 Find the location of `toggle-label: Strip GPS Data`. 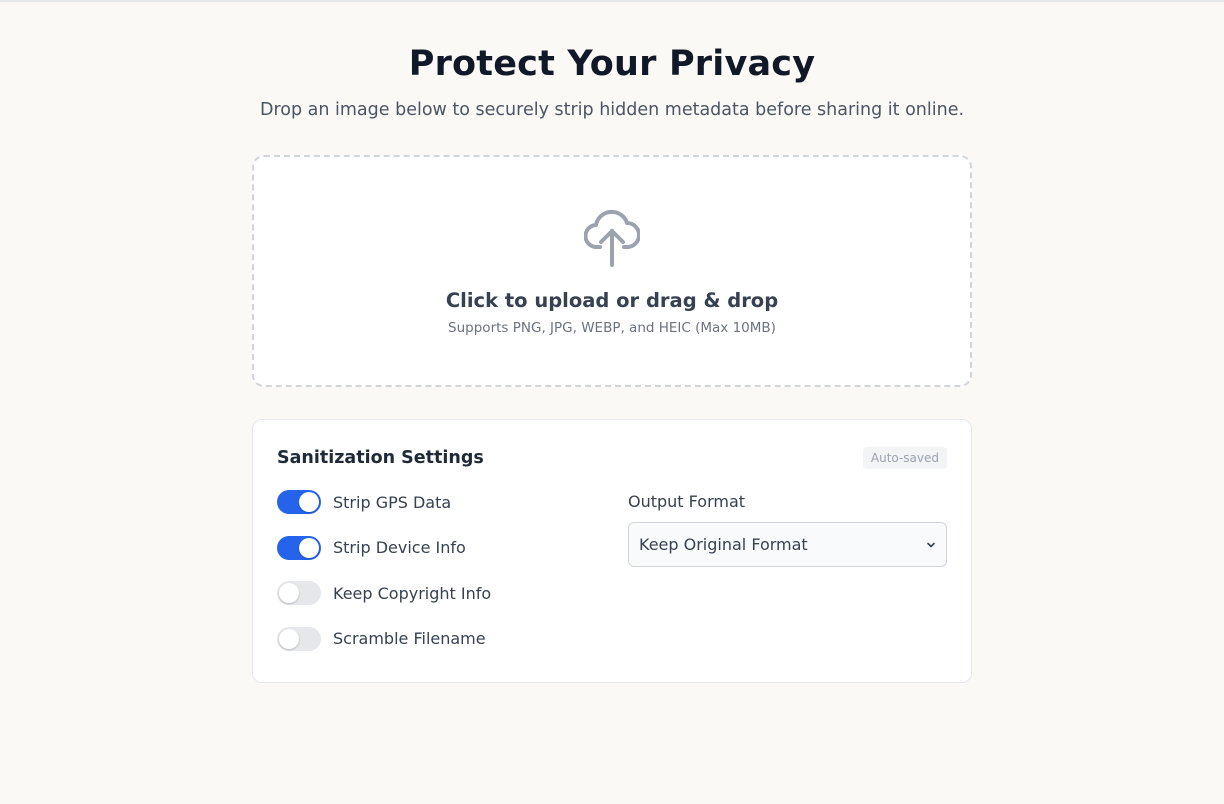

toggle-label: Strip GPS Data is located at coordinates (392, 502).